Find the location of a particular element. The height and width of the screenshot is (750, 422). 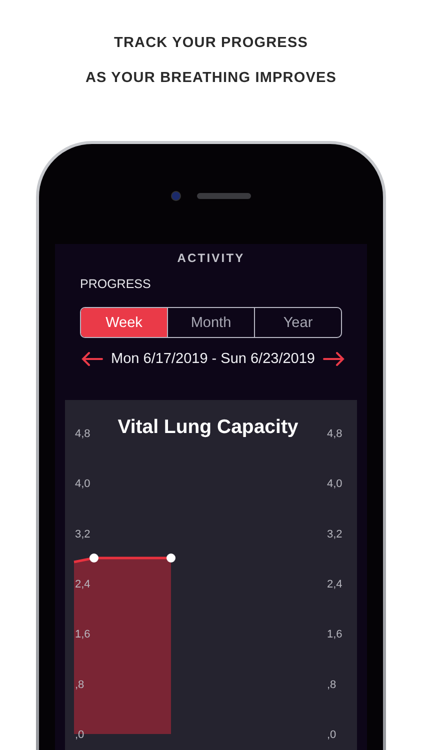

left-arrow-icon is located at coordinates (92, 359).